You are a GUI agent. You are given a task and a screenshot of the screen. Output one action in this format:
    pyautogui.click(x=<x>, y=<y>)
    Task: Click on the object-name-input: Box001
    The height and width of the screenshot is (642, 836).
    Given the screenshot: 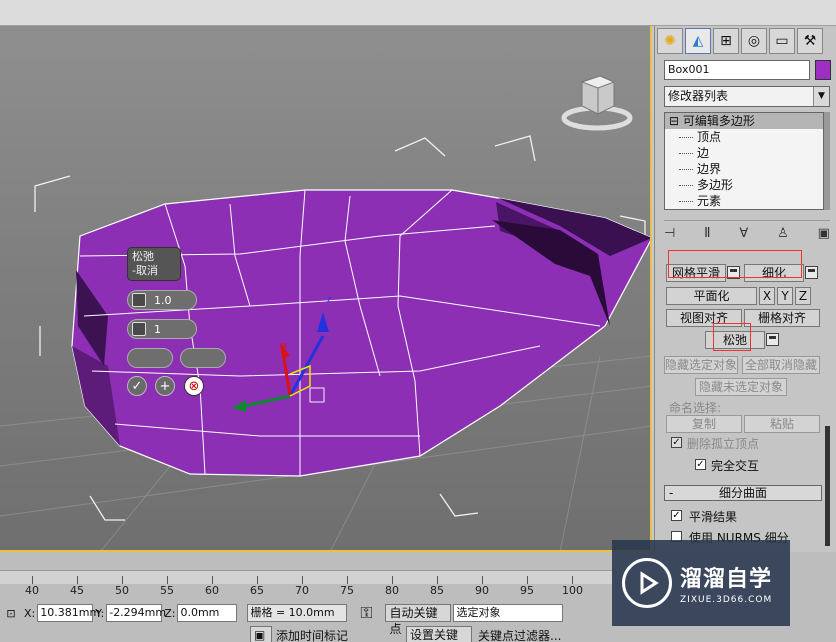 What is the action you would take?
    pyautogui.click(x=737, y=70)
    